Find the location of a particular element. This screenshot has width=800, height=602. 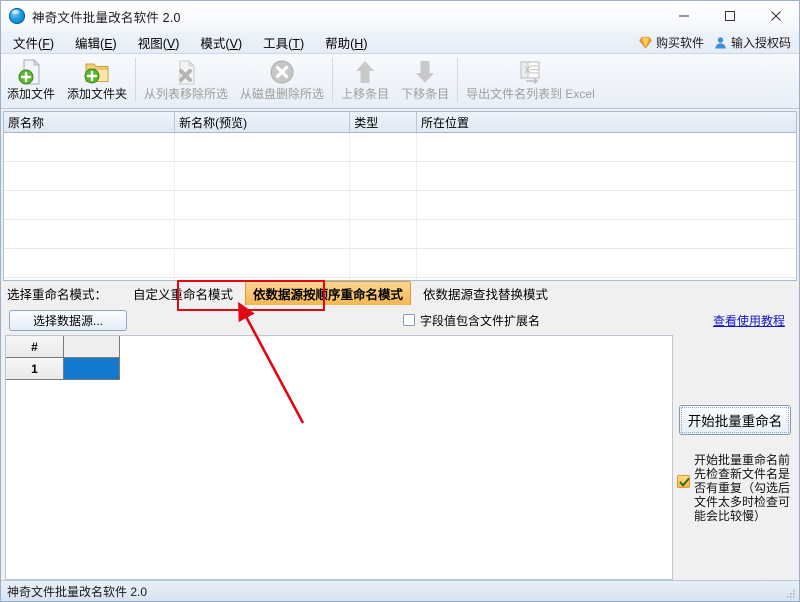

buy-software-link: 购买软件 is located at coordinates (671, 42).